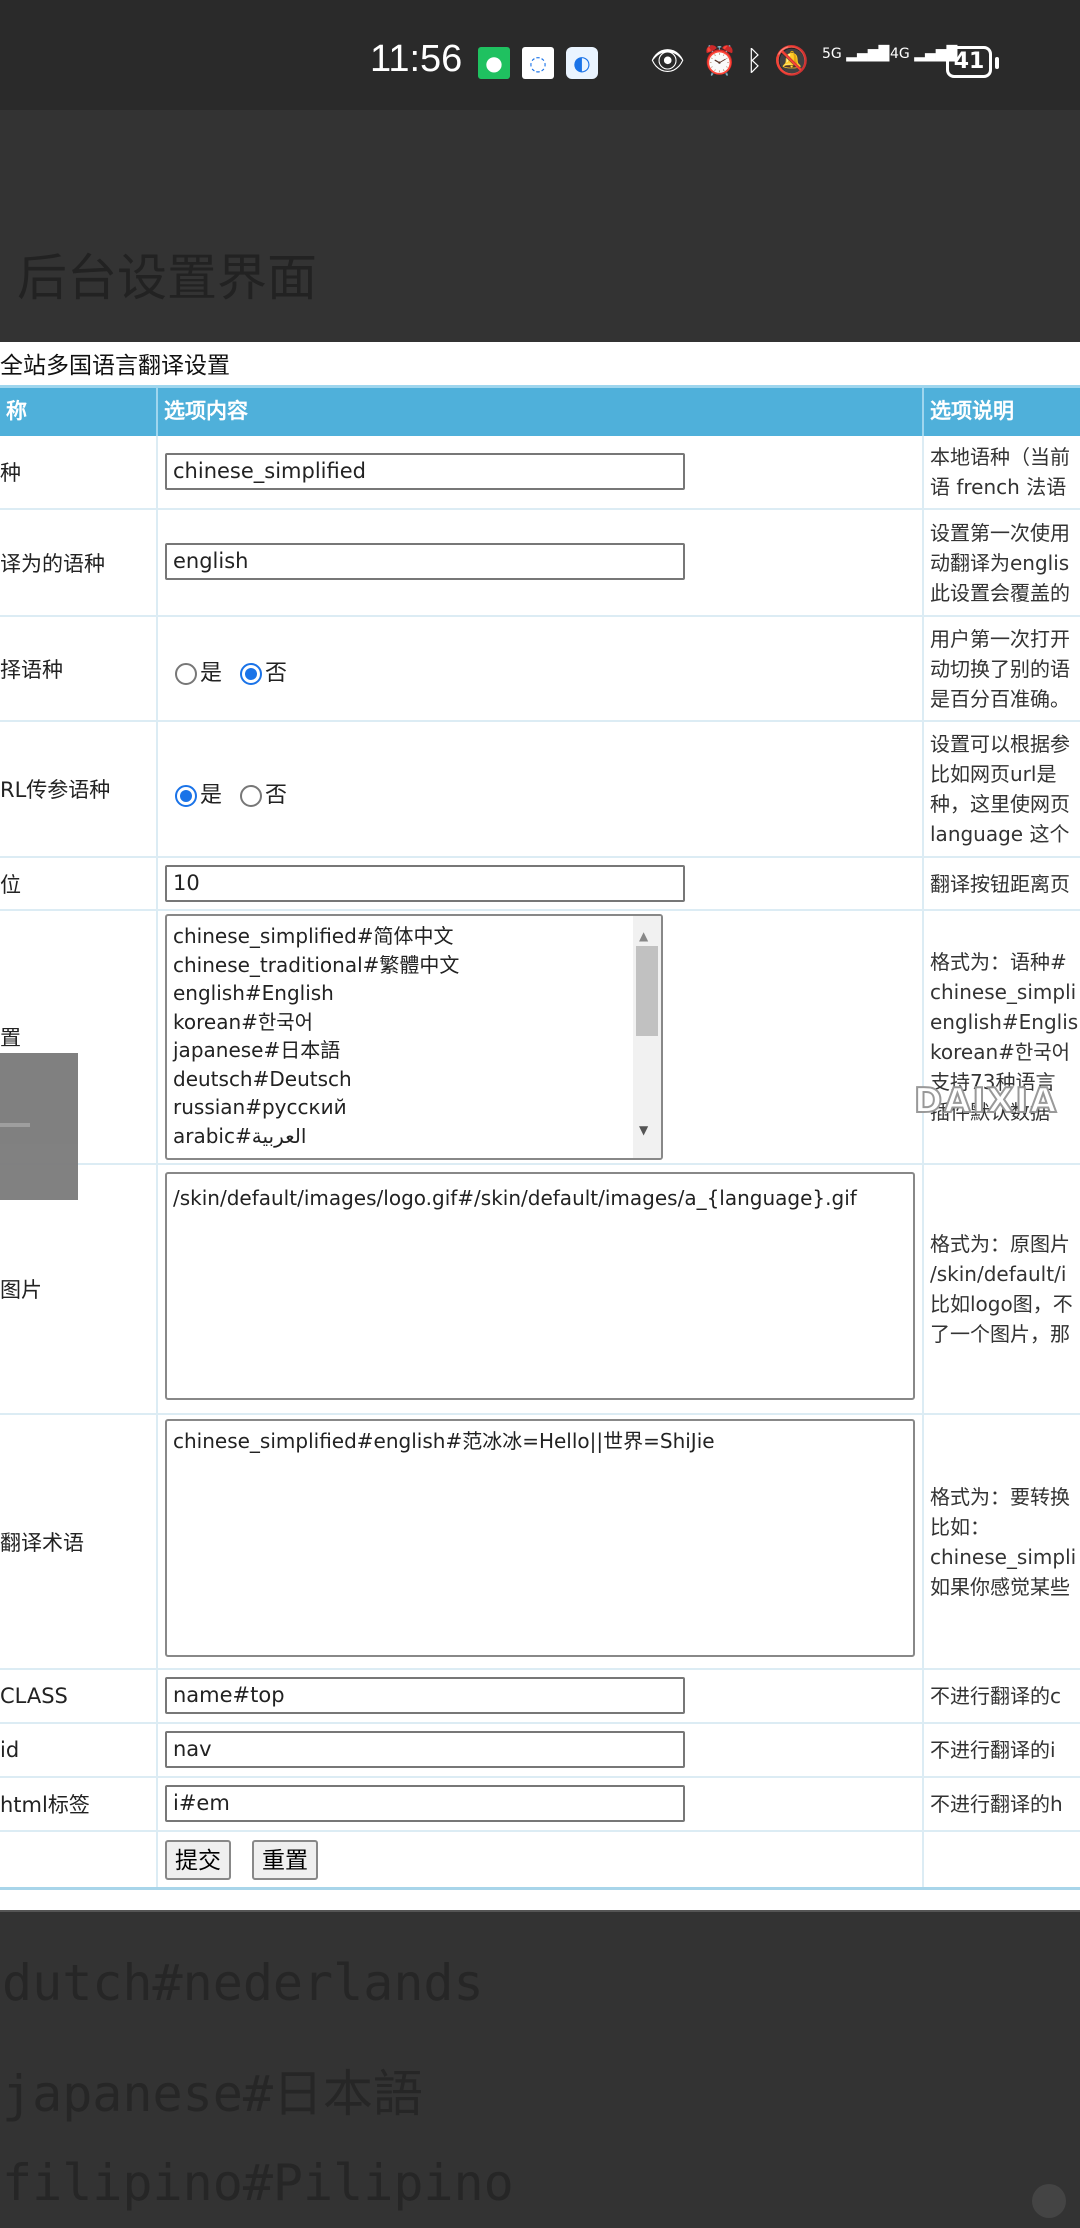 Image resolution: width=1080 pixels, height=2228 pixels. What do you see at coordinates (668, 60) in the screenshot?
I see `eye-icon: 👁` at bounding box center [668, 60].